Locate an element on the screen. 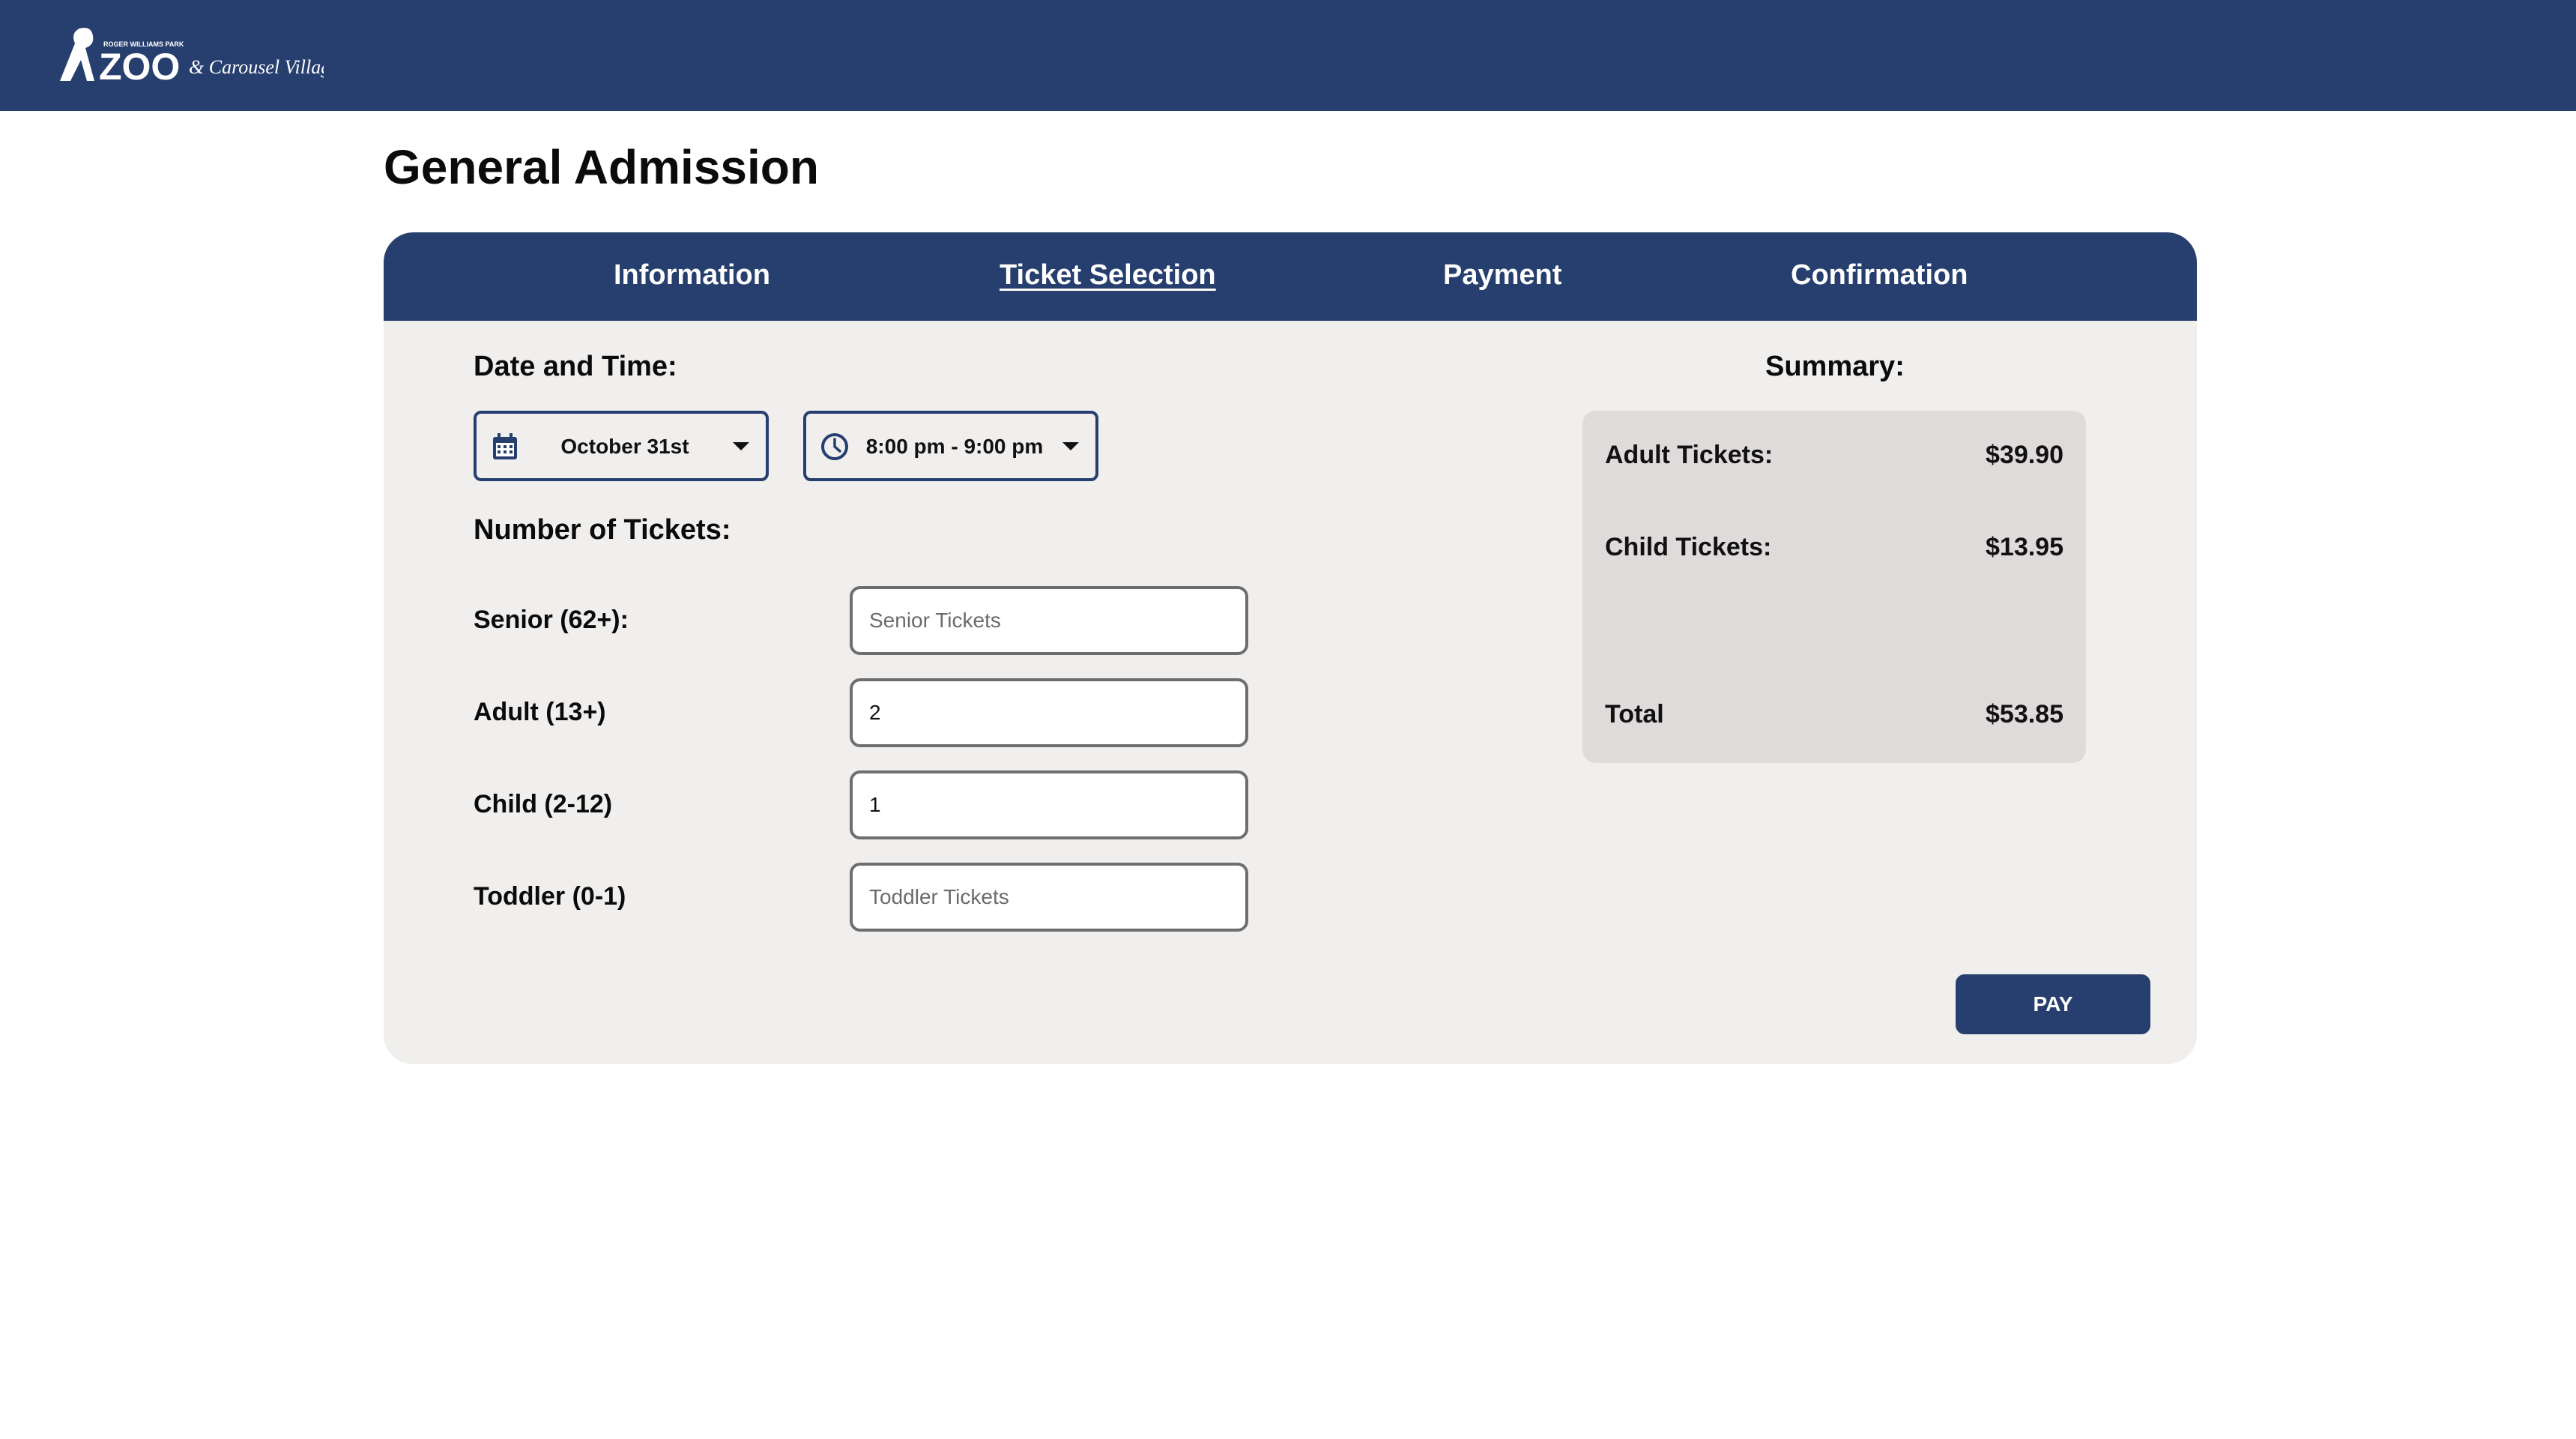  time-select: 8:00 pm - 9:00 pm is located at coordinates (950, 446).